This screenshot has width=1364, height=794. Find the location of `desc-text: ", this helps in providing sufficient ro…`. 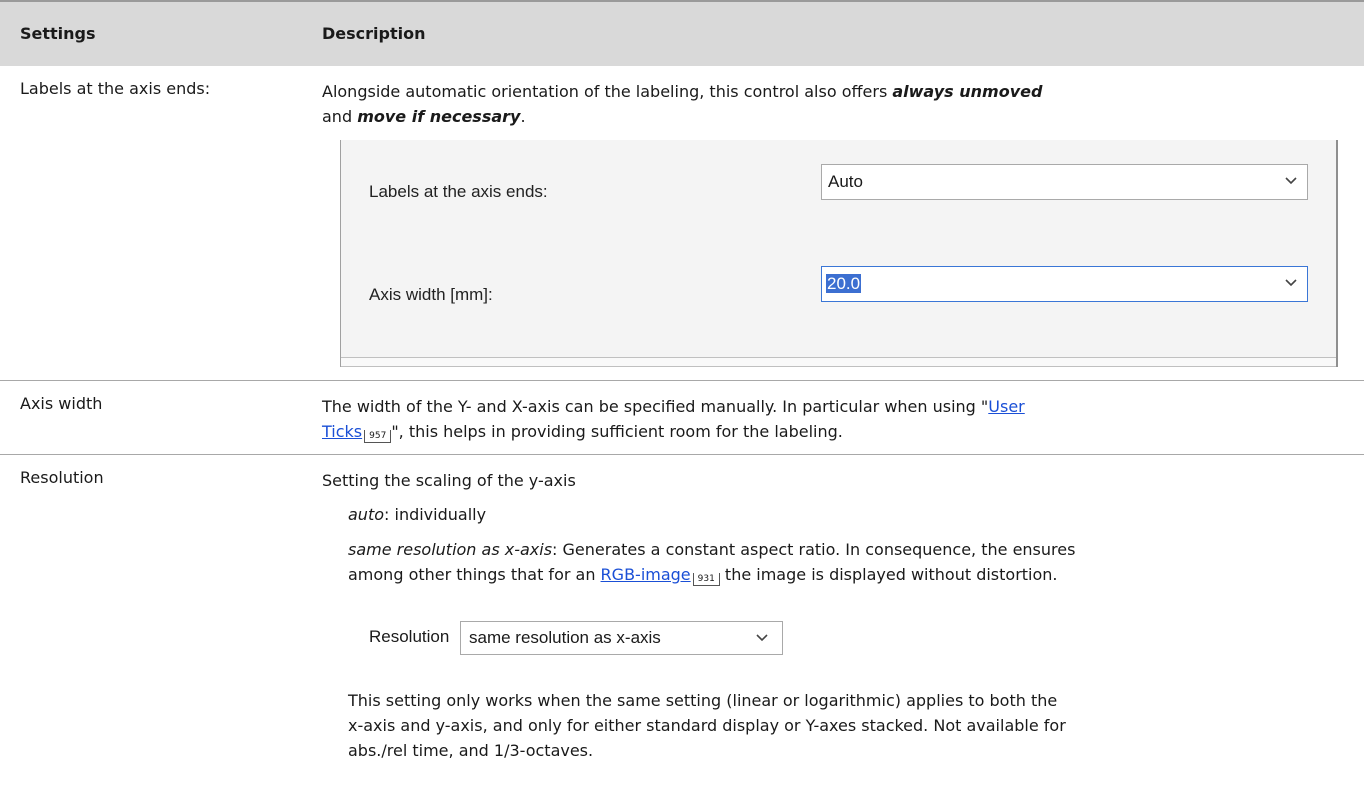

desc-text: ", this helps in providing sufficient ro… is located at coordinates (617, 431).